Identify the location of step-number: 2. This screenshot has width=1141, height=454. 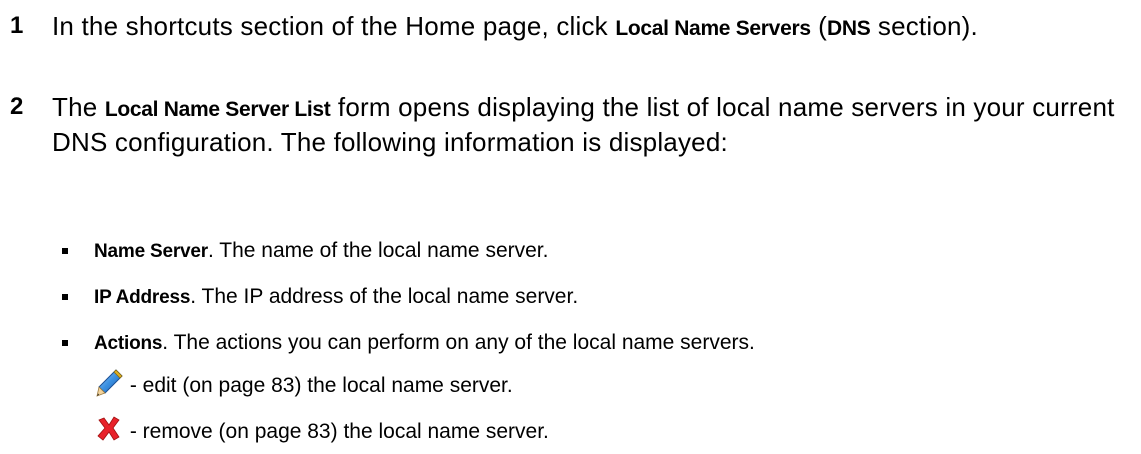
(17, 106).